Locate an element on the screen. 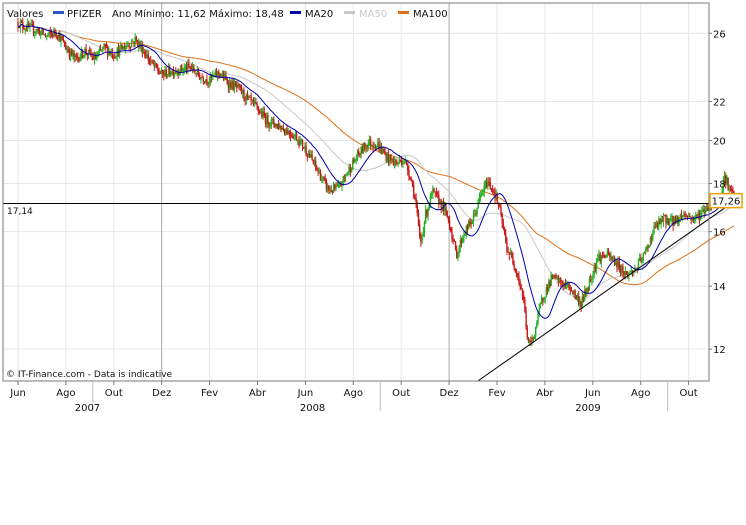 The height and width of the screenshot is (525, 746). x-tick-label: Out is located at coordinates (689, 393).